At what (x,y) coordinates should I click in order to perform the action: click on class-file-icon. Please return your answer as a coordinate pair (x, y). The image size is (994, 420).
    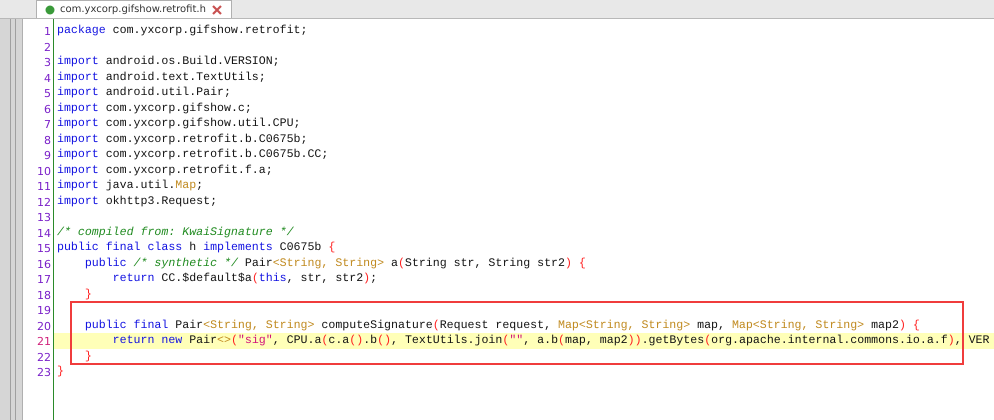
    Looking at the image, I should click on (50, 9).